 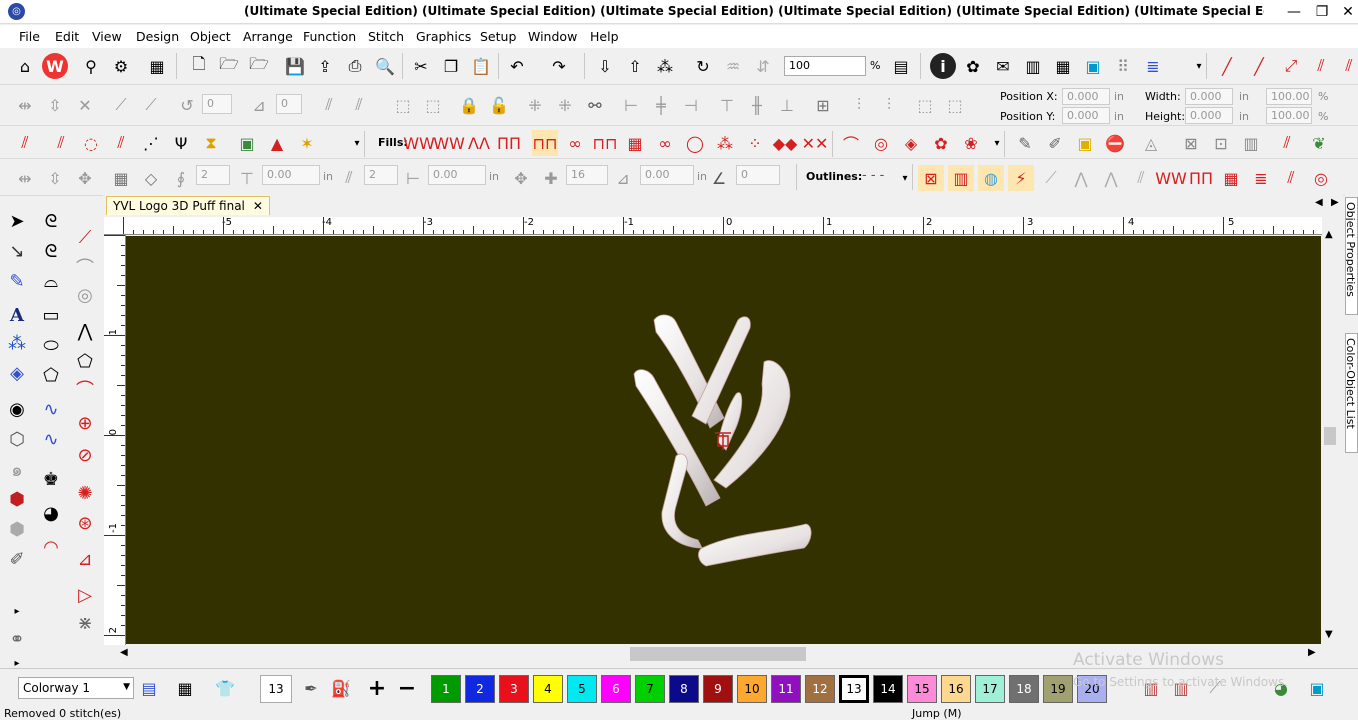 I want to click on current-color-field: 13, so click(x=276, y=689).